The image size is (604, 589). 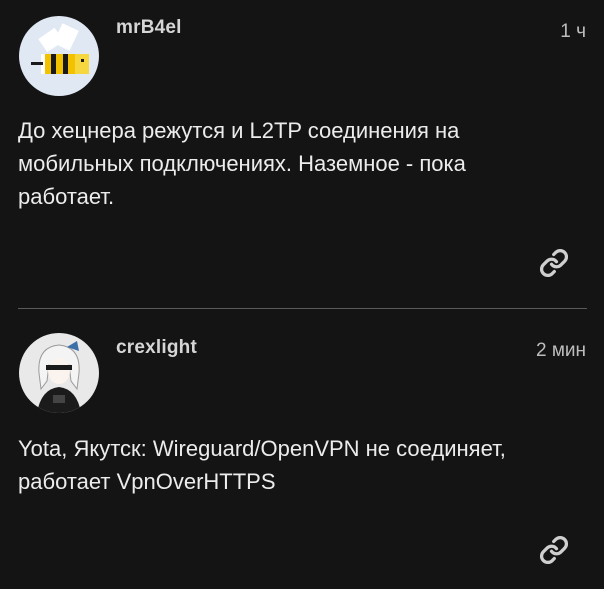 What do you see at coordinates (149, 28) in the screenshot?
I see `post-author: mrB4el` at bounding box center [149, 28].